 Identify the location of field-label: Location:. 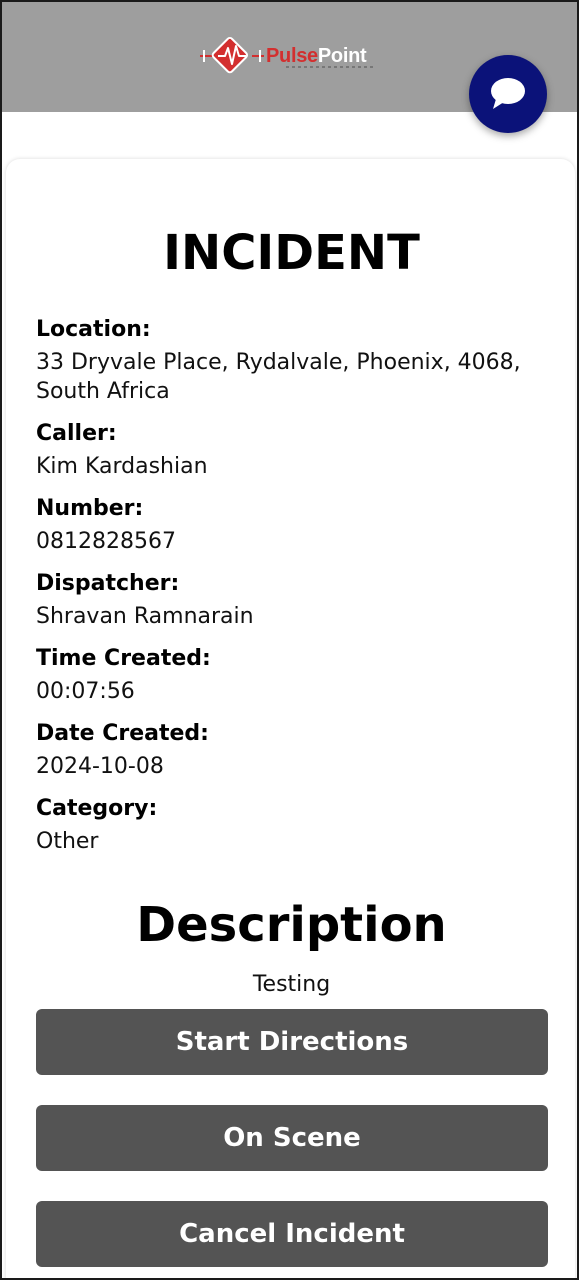
(93, 329).